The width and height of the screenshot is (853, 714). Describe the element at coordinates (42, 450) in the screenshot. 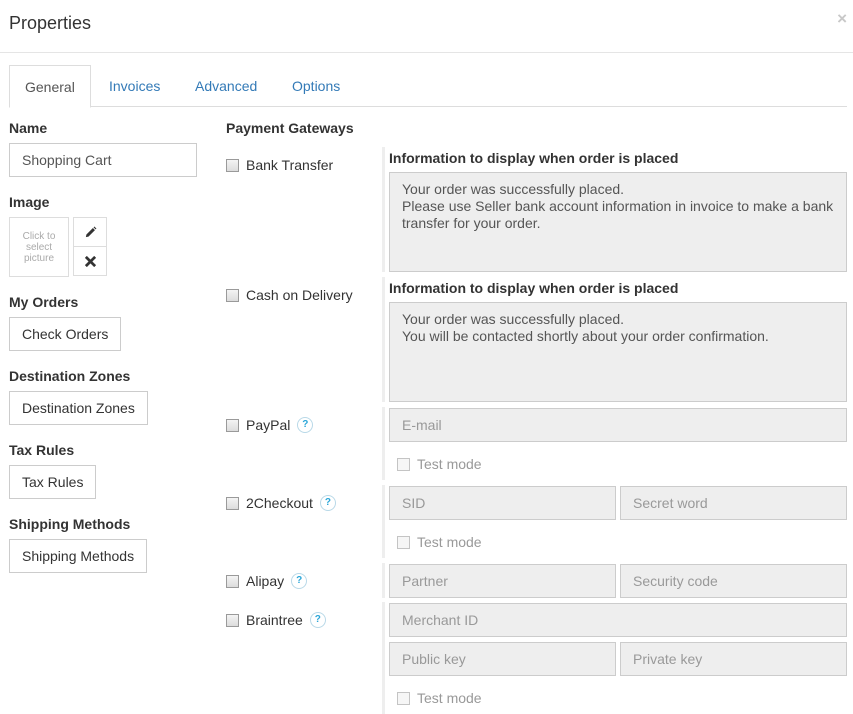

I see `tax-rules-label: Tax Rules` at that location.